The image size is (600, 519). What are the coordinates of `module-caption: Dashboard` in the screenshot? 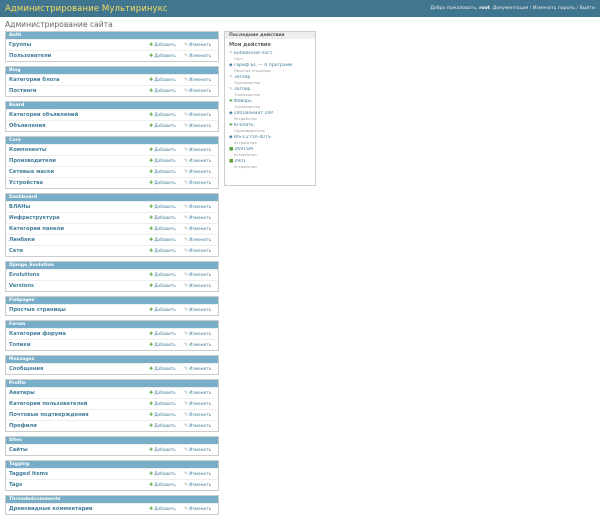 It's located at (112, 197).